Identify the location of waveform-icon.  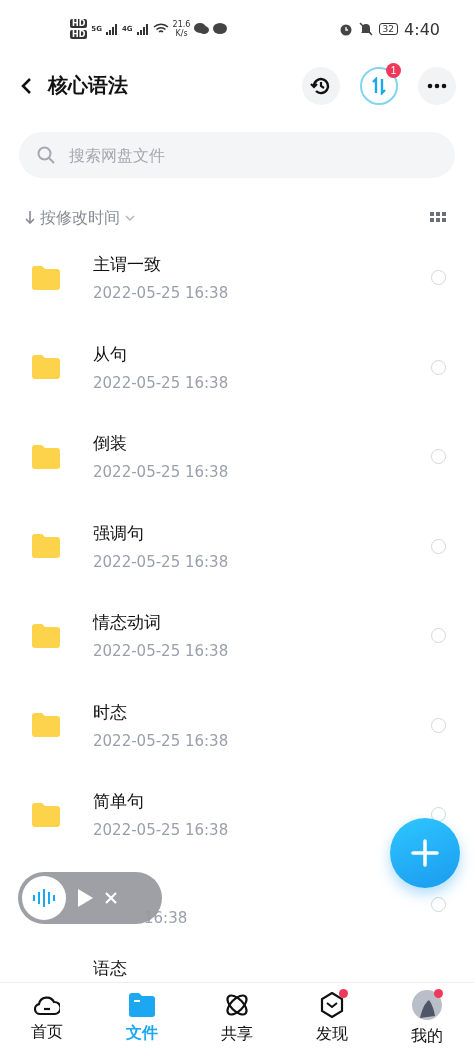
(44, 898).